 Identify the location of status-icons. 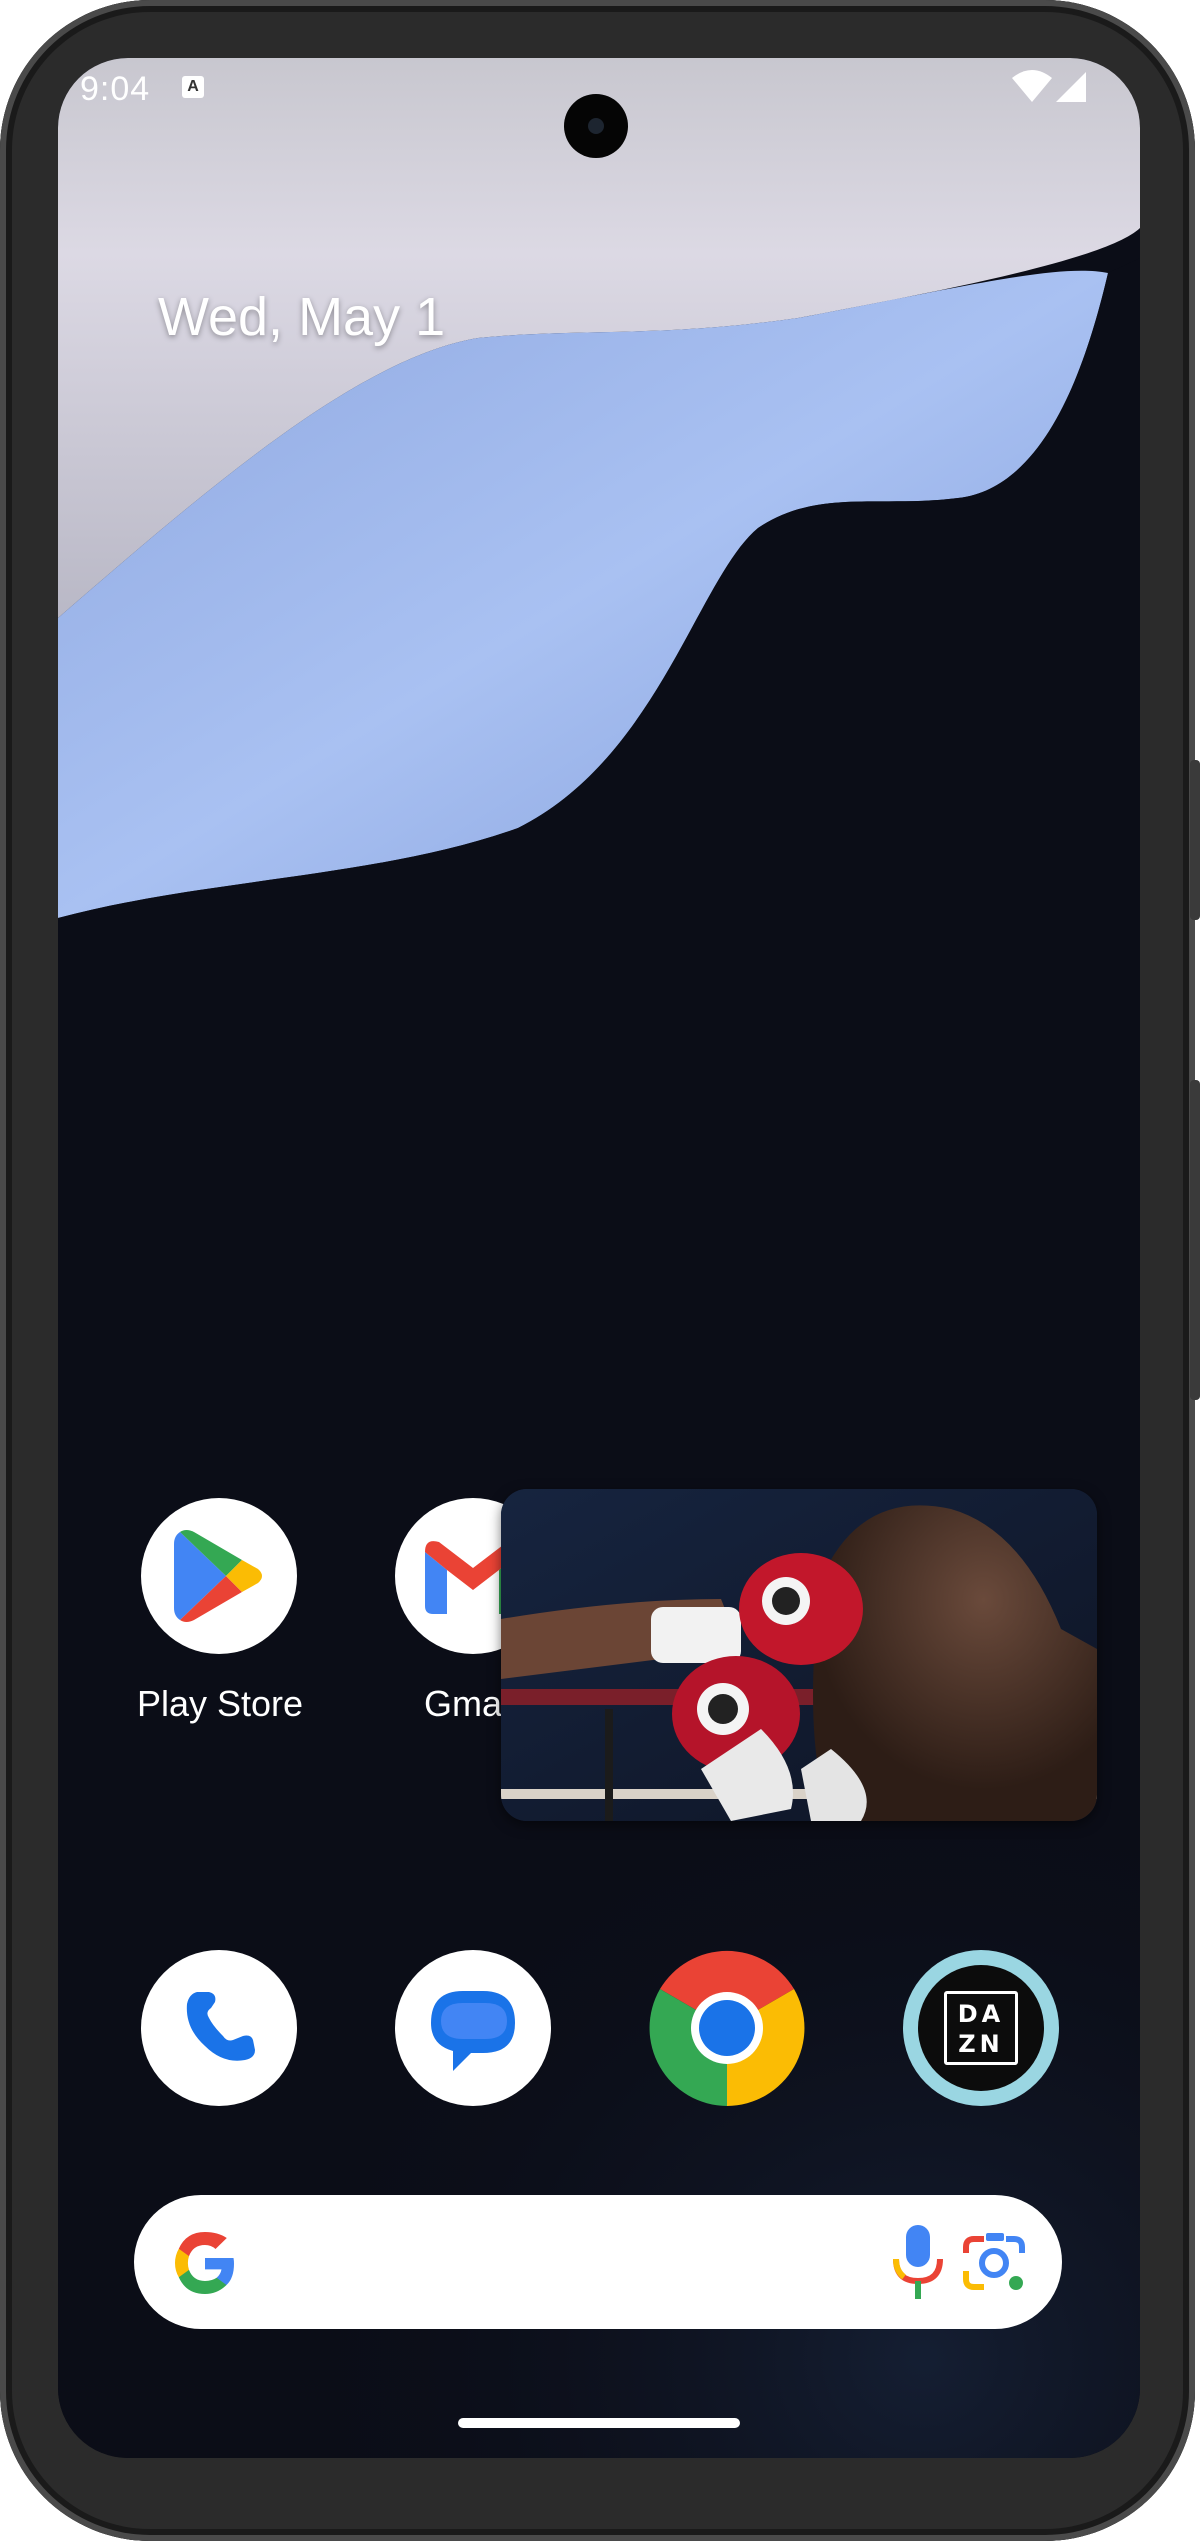
(1049, 86).